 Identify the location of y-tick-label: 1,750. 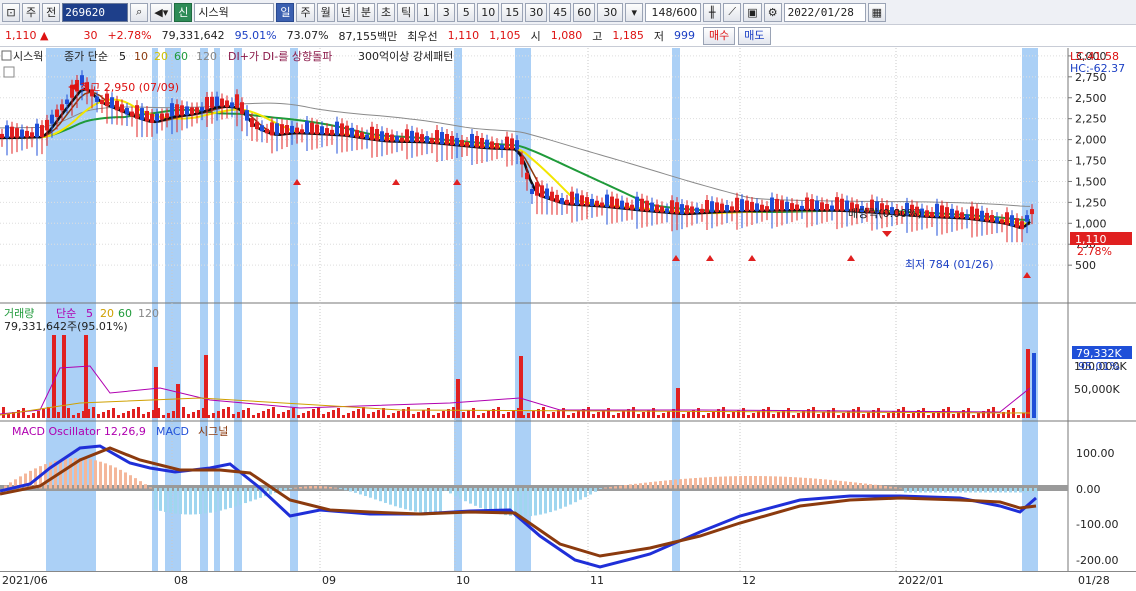
(1091, 161).